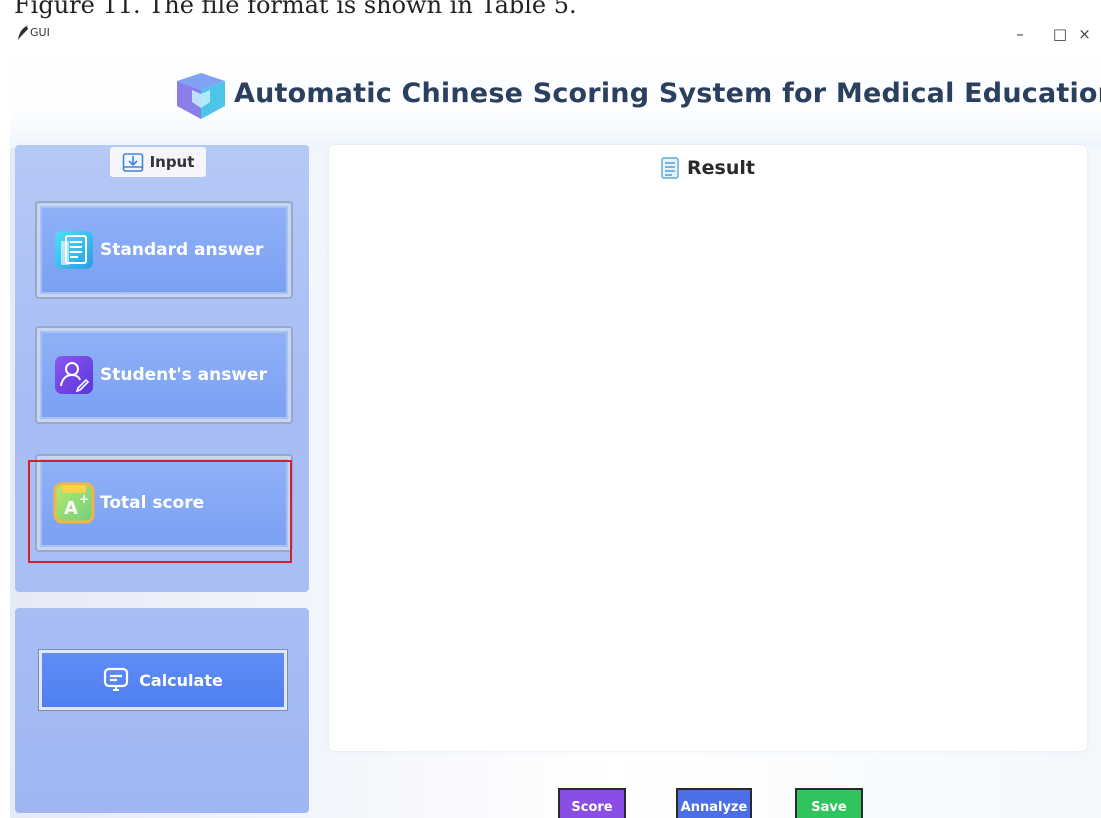 The width and height of the screenshot is (1101, 818). I want to click on students-answer-button: Student's answer, so click(164, 375).